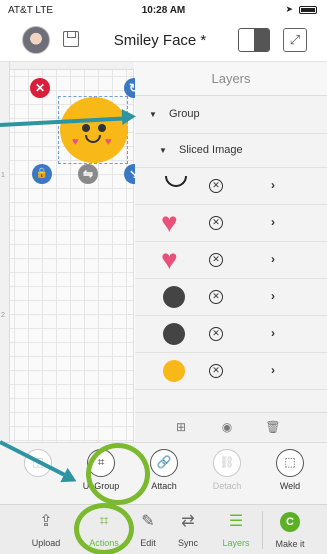  Describe the element at coordinates (3, 175) in the screenshot. I see `ruler-mark: 1` at that location.